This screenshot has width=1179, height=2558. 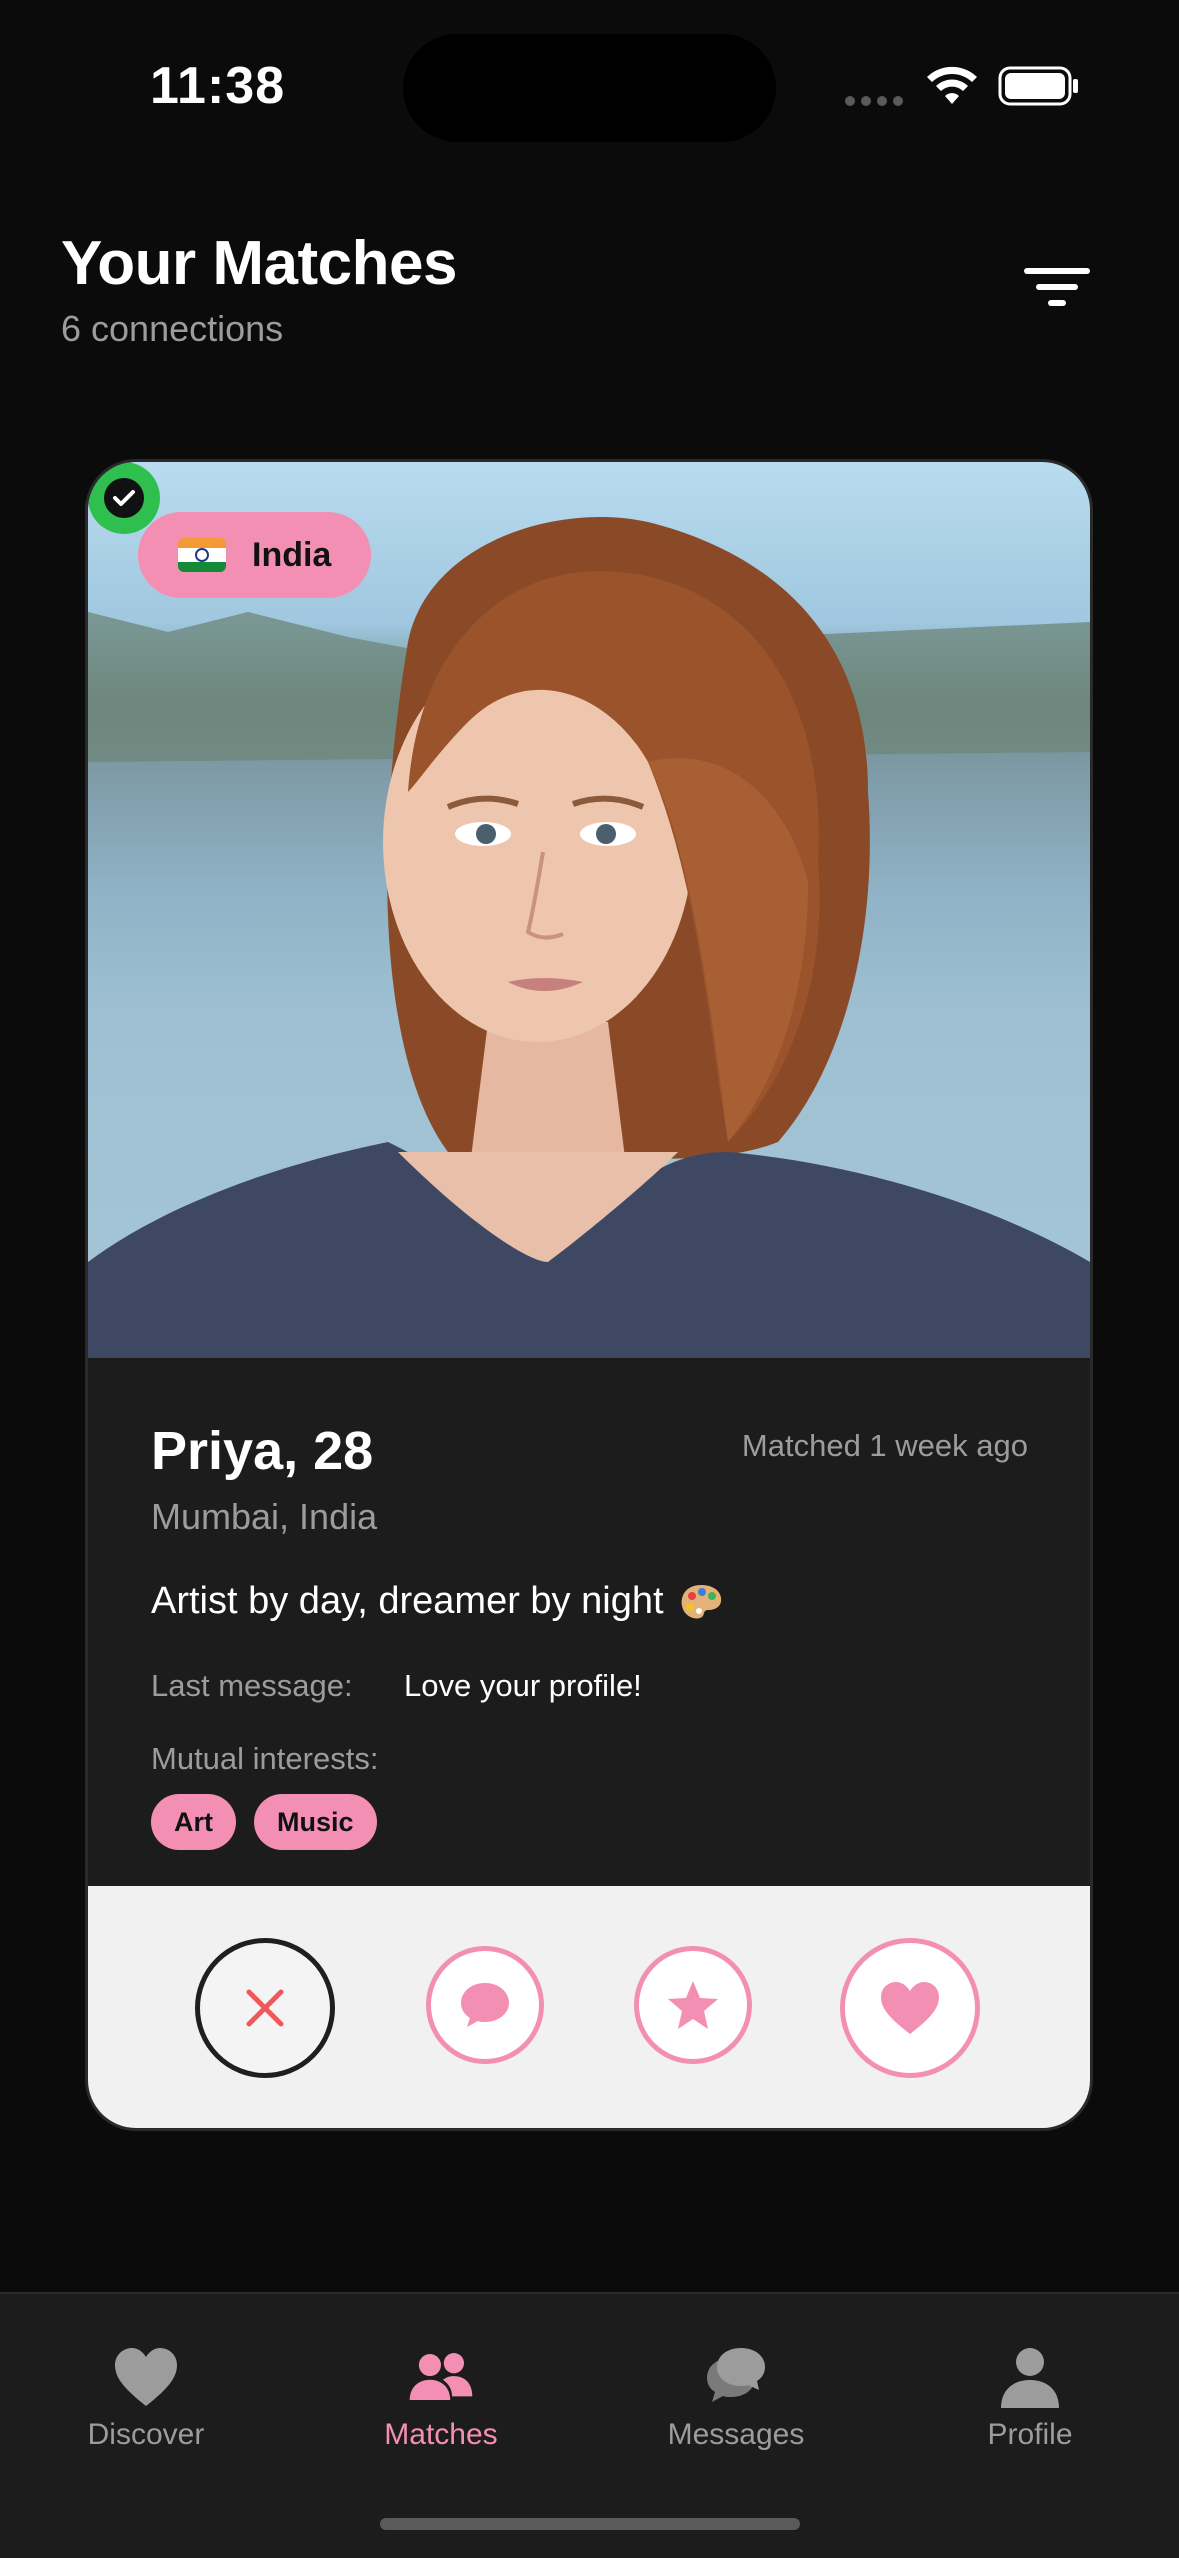 I want to click on match-bio: Artist by day, dreamer by night, so click(x=437, y=1601).